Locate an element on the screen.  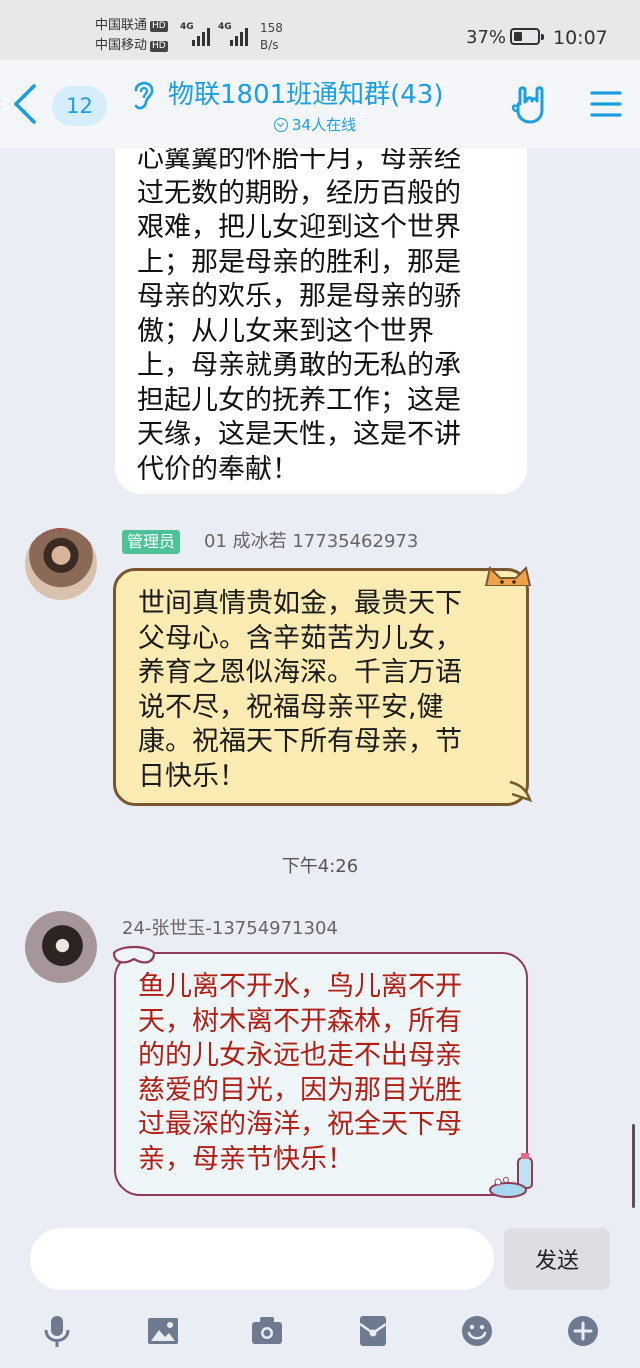
microphone-icon is located at coordinates (57, 1331).